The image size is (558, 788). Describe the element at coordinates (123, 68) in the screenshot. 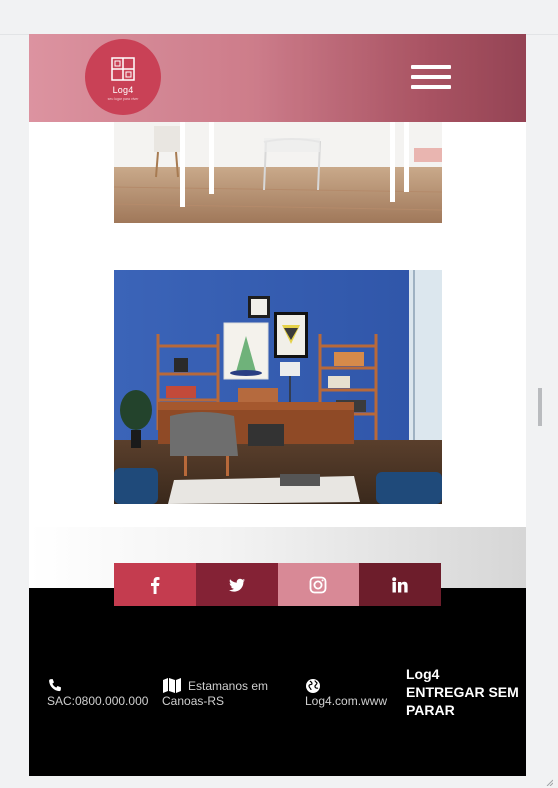

I see `logo-box-icon` at that location.